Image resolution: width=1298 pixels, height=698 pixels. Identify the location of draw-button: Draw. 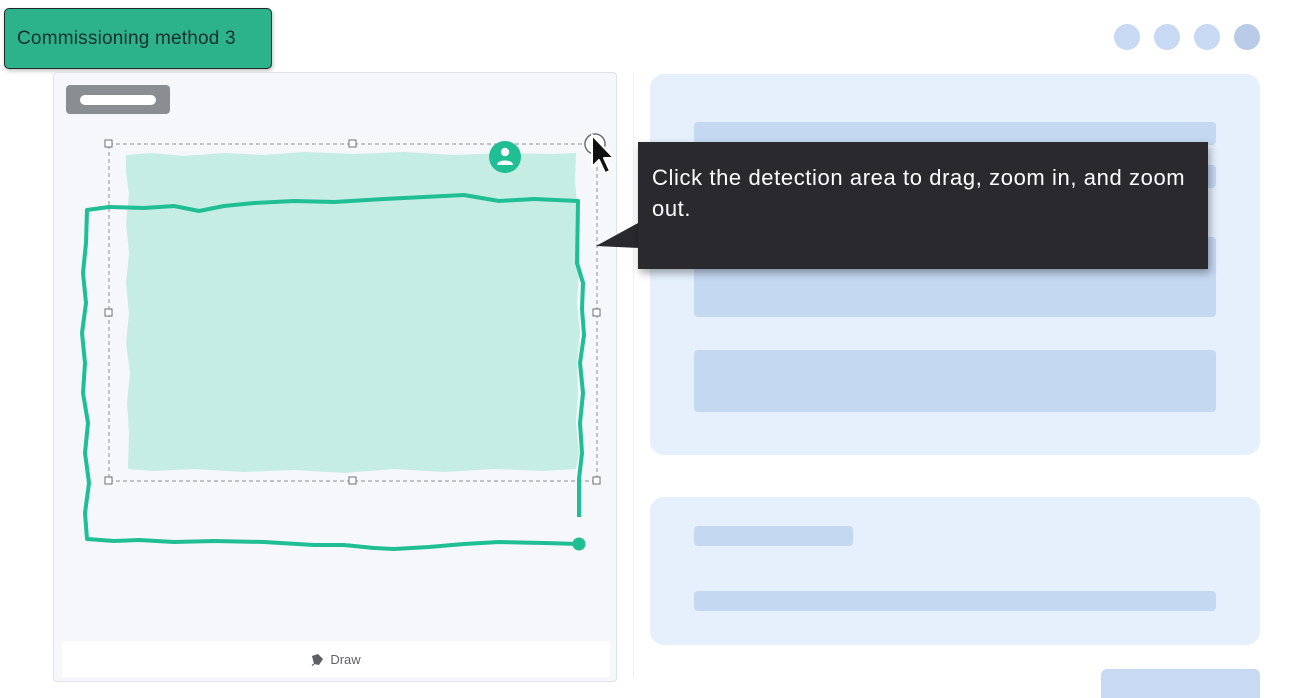
(336, 659).